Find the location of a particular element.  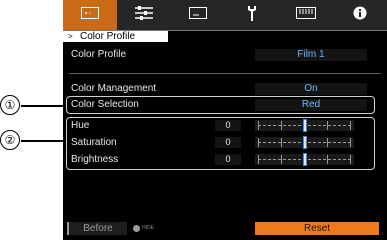

breadcrumb: > Color Profile is located at coordinates (115, 36).